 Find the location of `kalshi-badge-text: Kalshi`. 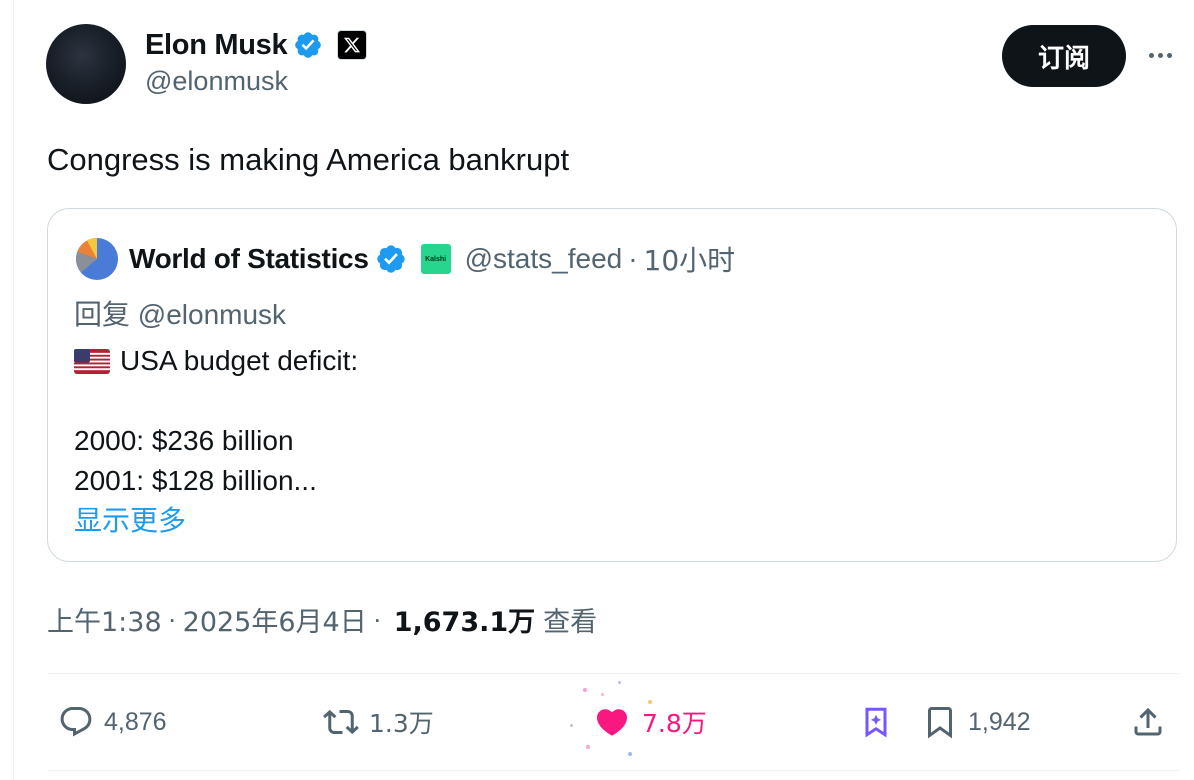

kalshi-badge-text: Kalshi is located at coordinates (436, 259).